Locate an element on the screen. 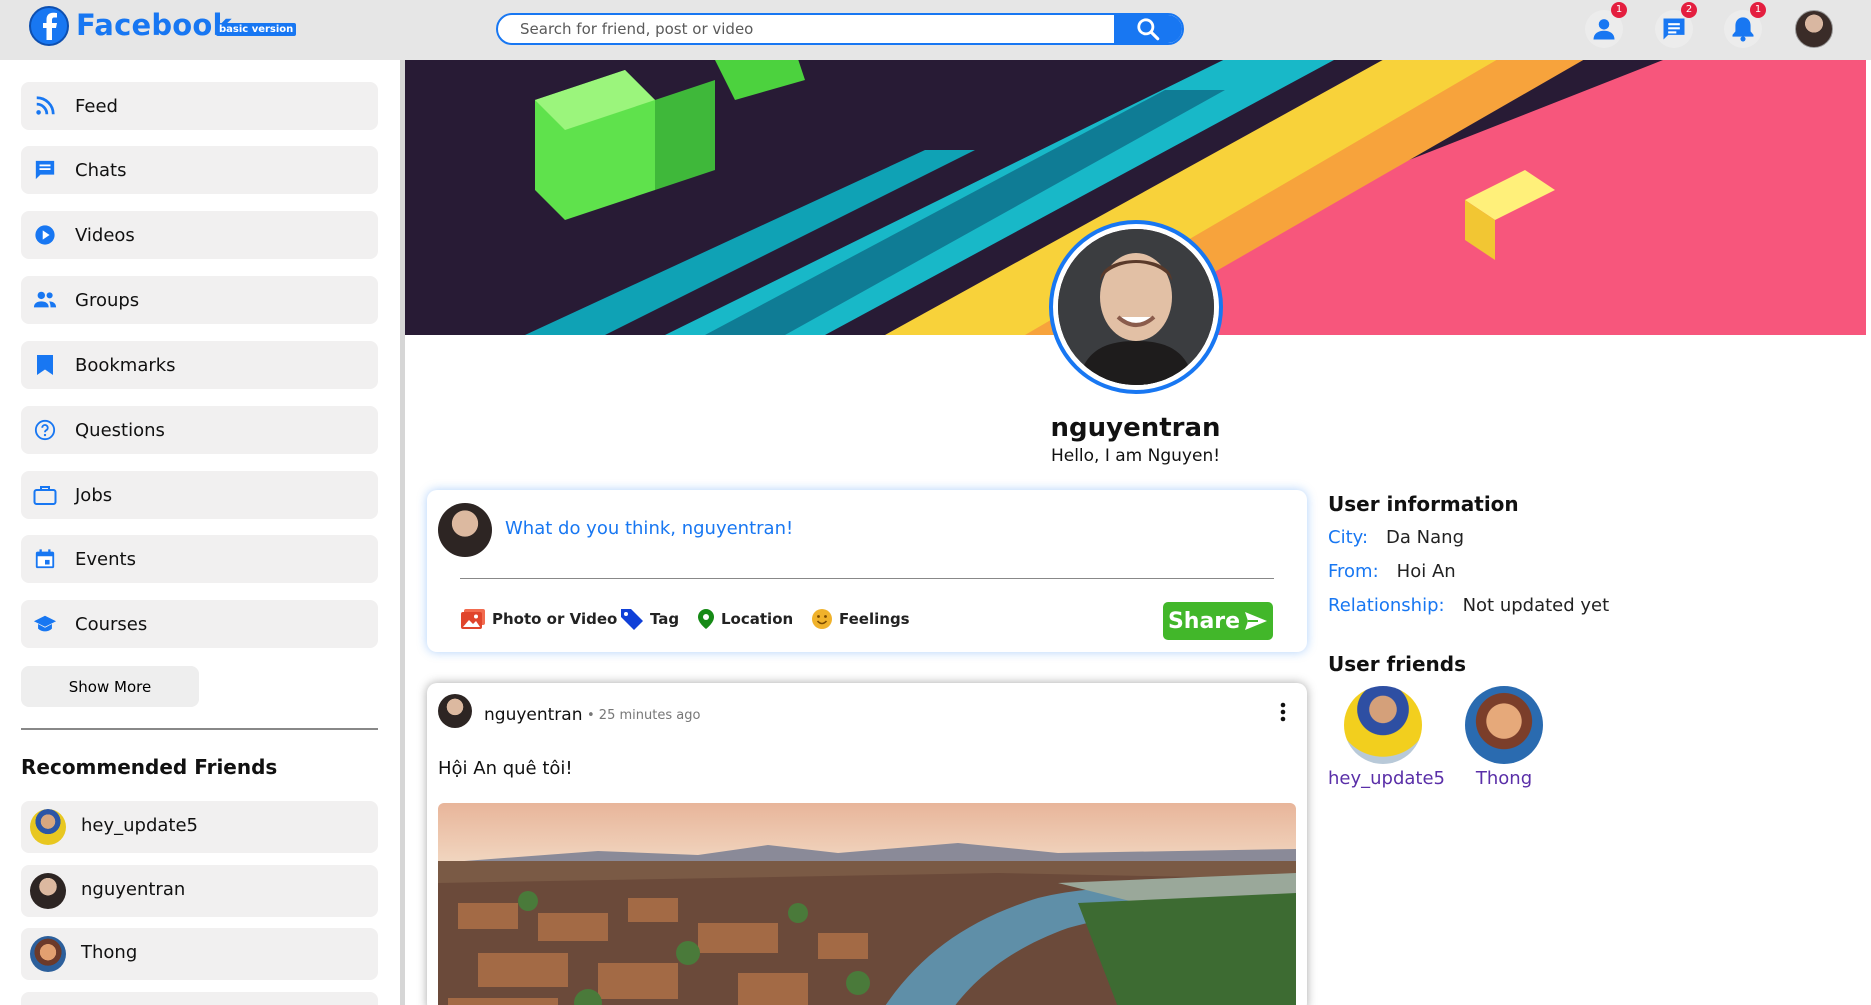  play-circle-icon is located at coordinates (45, 235).